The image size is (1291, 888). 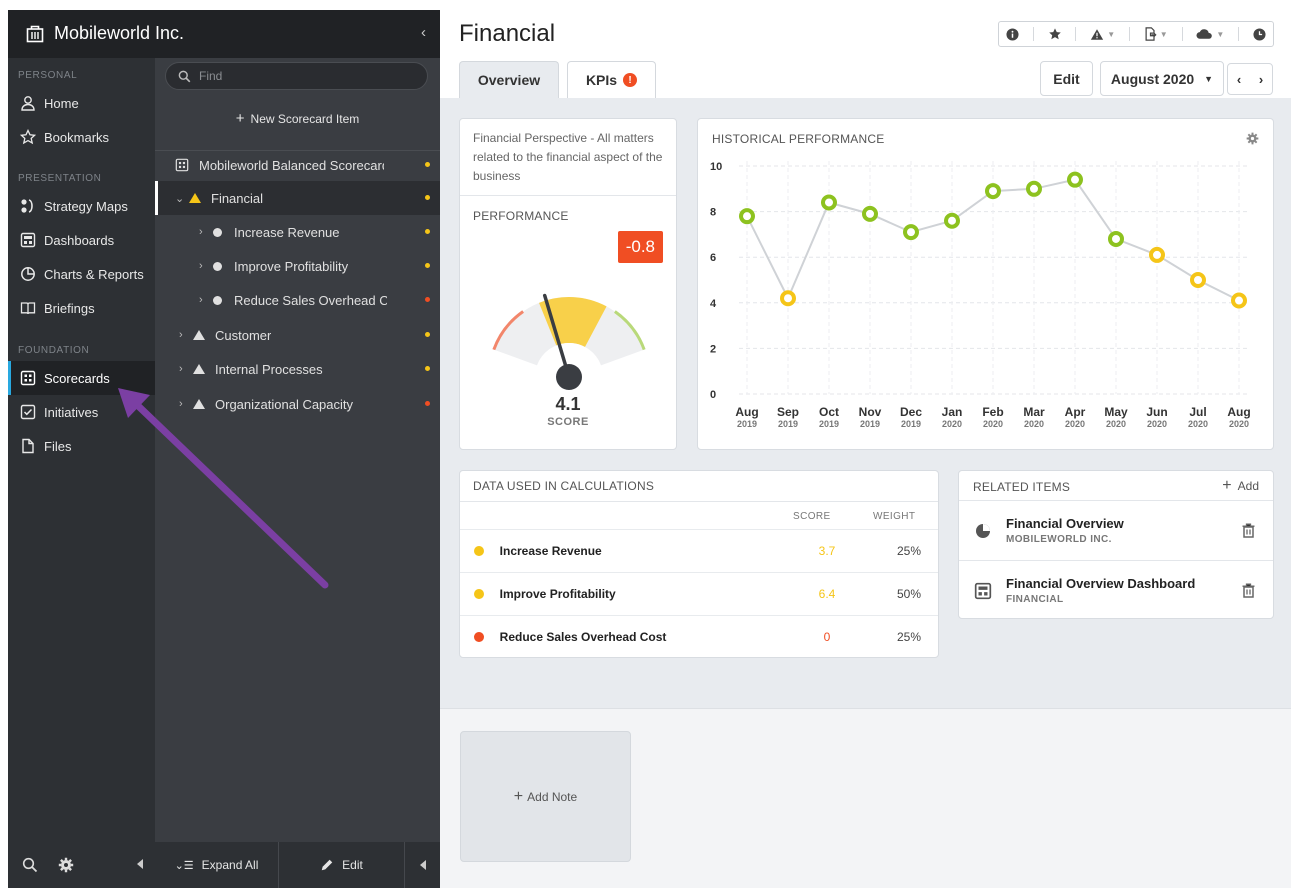 What do you see at coordinates (77, 137) in the screenshot?
I see `nav-item-label: Bookmarks` at bounding box center [77, 137].